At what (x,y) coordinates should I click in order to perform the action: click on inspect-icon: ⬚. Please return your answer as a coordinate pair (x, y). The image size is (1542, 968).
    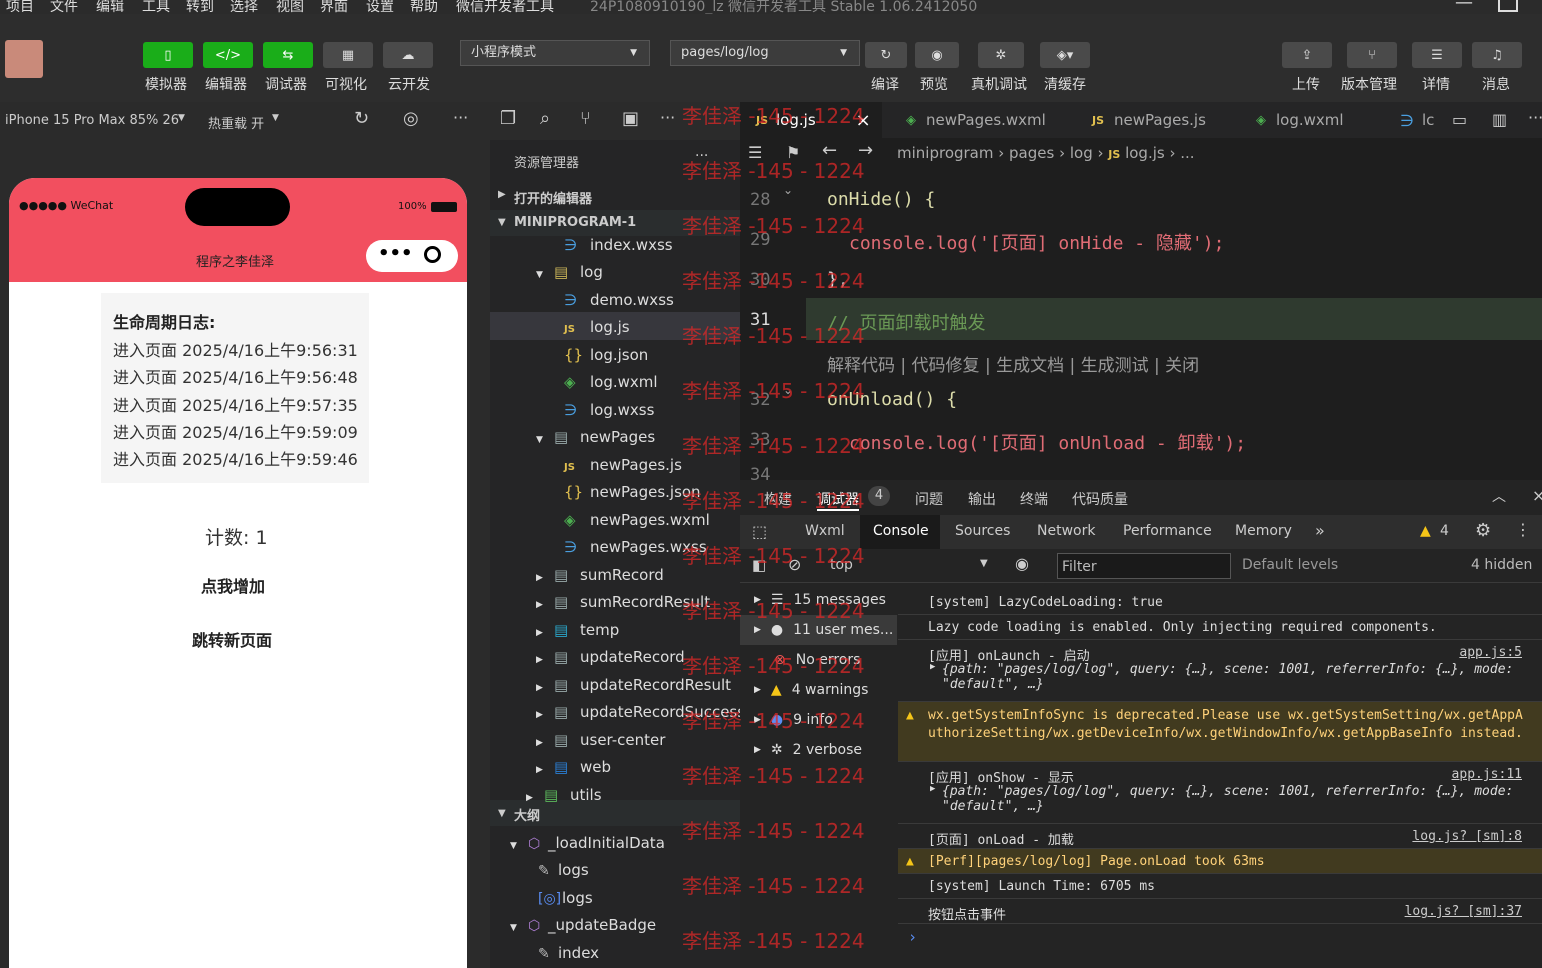
    Looking at the image, I should click on (759, 531).